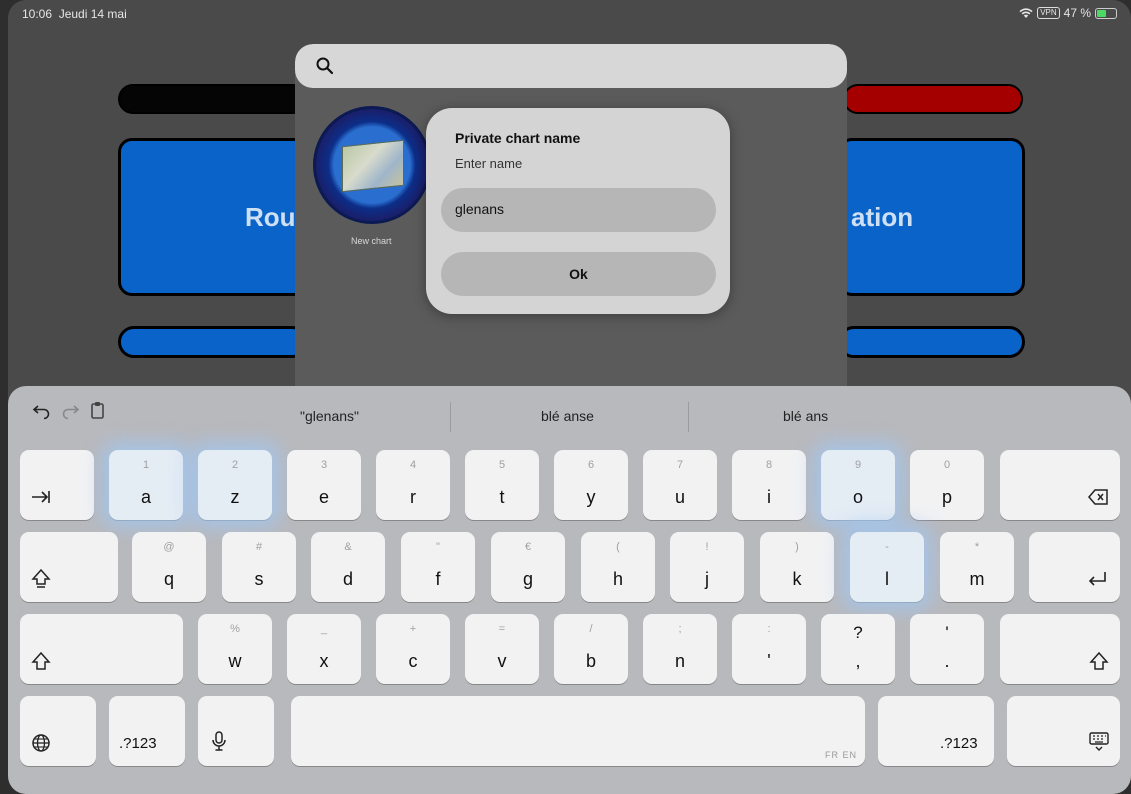 The image size is (1131, 794). I want to click on map-icon, so click(373, 166).